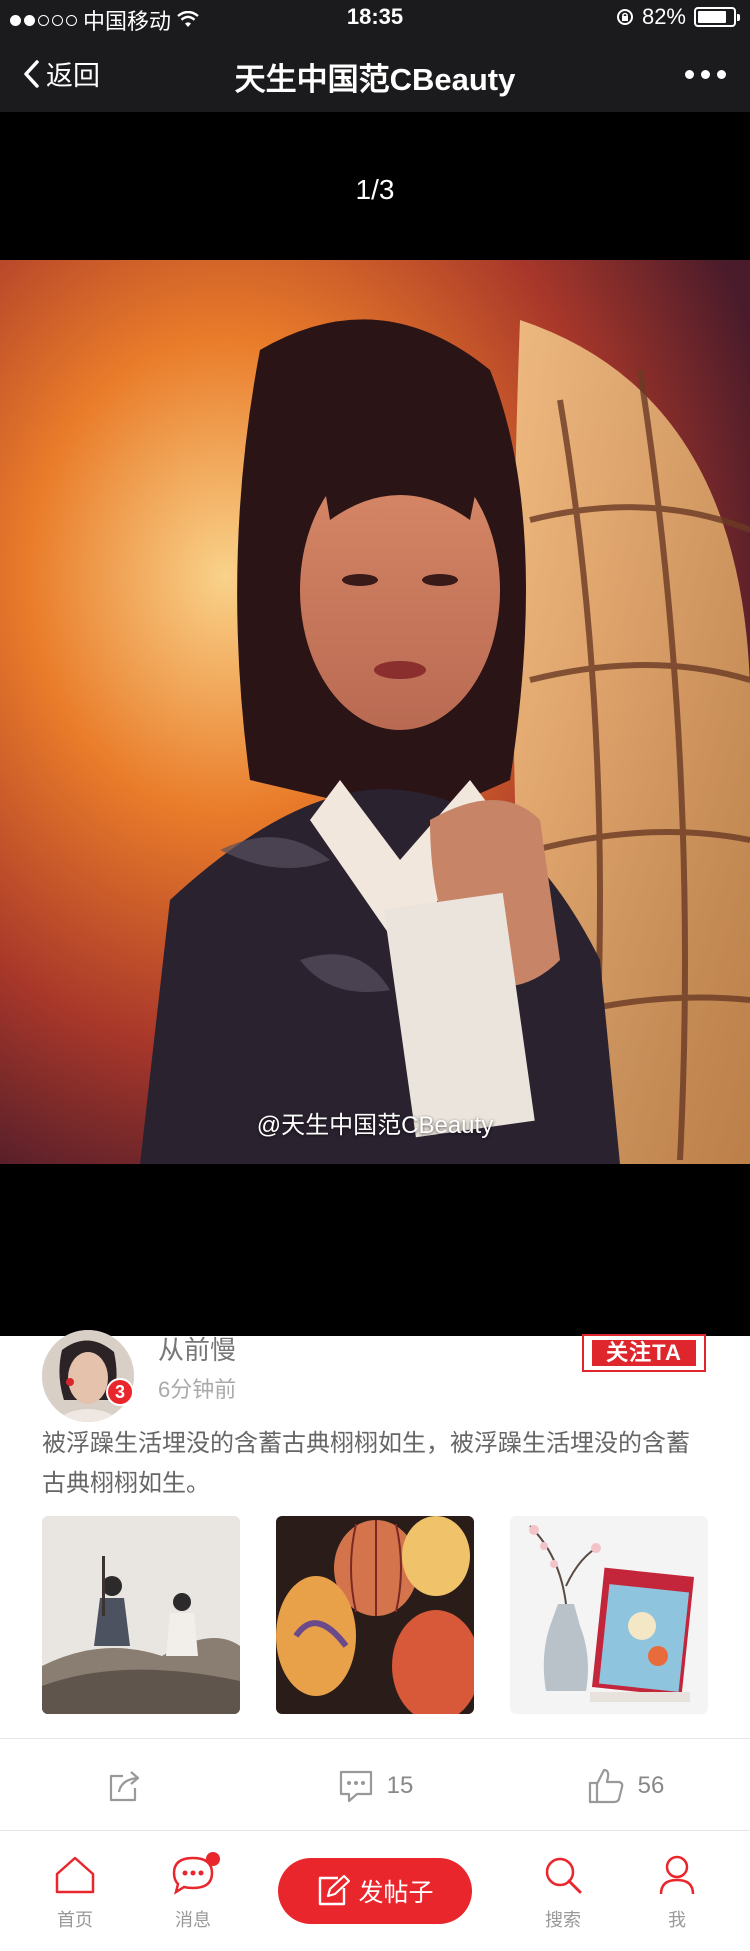 The image size is (750, 1951). I want to click on comment-count: 15, so click(400, 1785).